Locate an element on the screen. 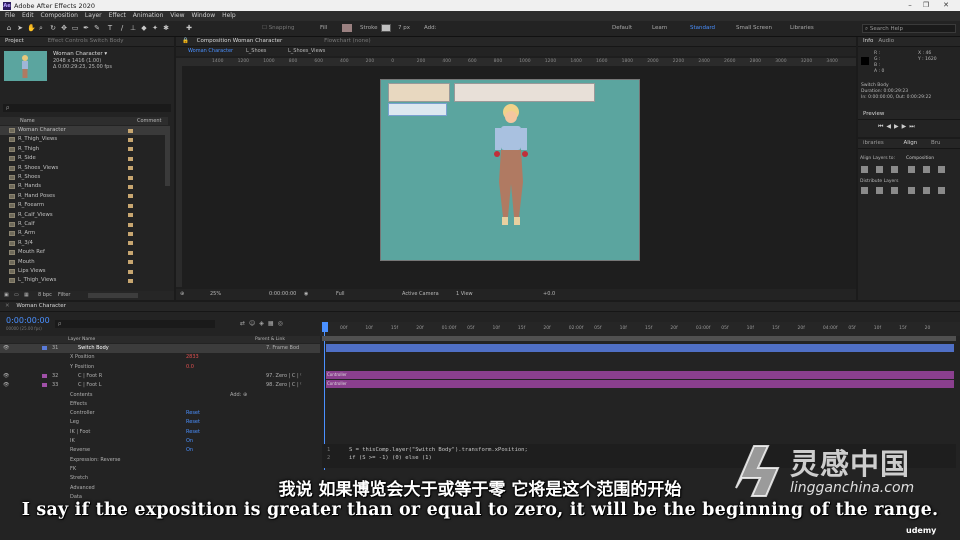 The width and height of the screenshot is (960, 540). search-help-input: ⌕ Search Help is located at coordinates (909, 28).